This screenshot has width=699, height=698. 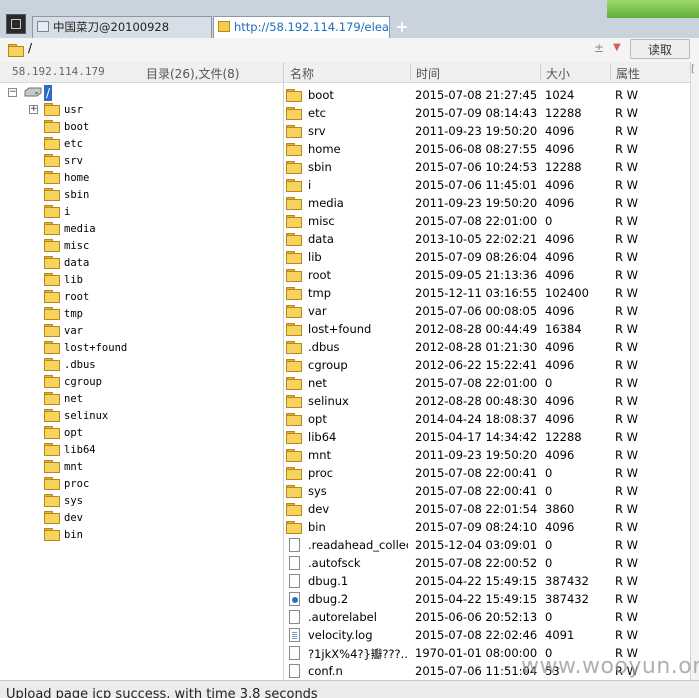 What do you see at coordinates (487, 599) in the screenshot?
I see `file-row: dbug.2 2015-04-22 15:49:15 387432 R W` at bounding box center [487, 599].